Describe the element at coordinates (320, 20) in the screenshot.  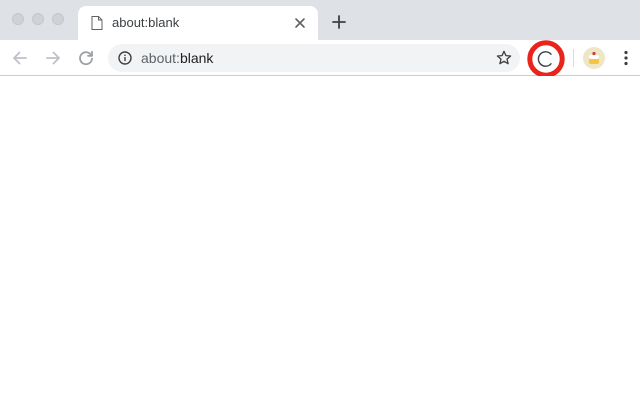
I see `tab-strip: about:blank` at that location.